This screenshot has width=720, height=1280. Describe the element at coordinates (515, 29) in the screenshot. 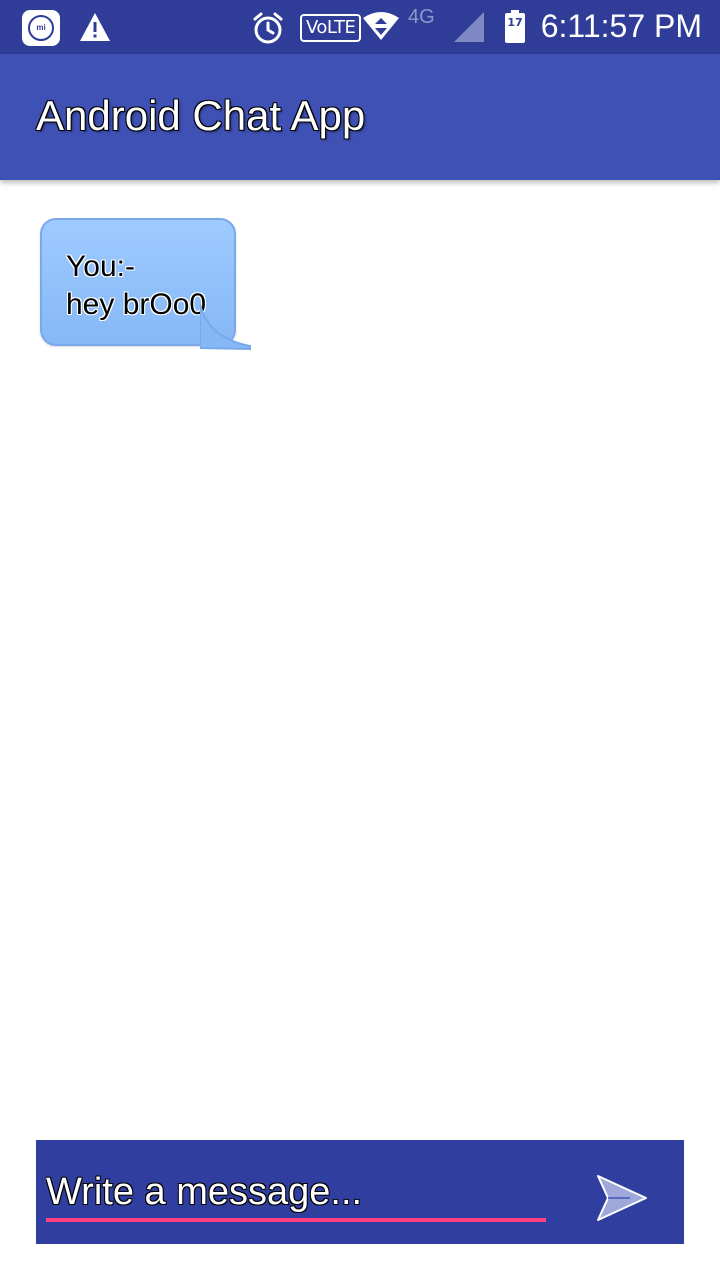

I see `battery-icon: 17` at that location.